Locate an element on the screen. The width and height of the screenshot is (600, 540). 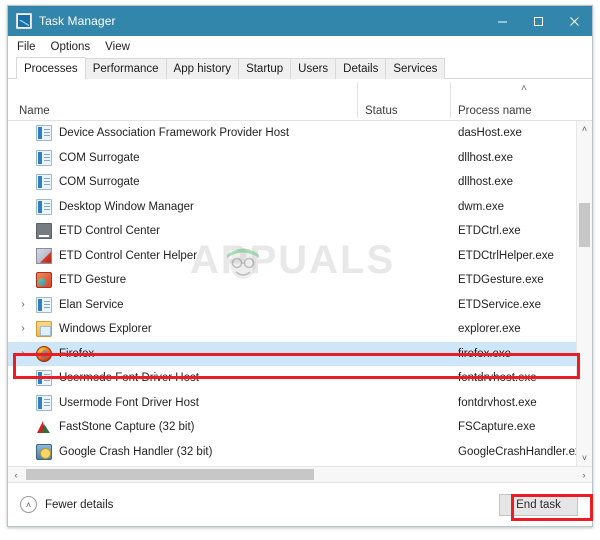
crash-icon is located at coordinates (44, 451).